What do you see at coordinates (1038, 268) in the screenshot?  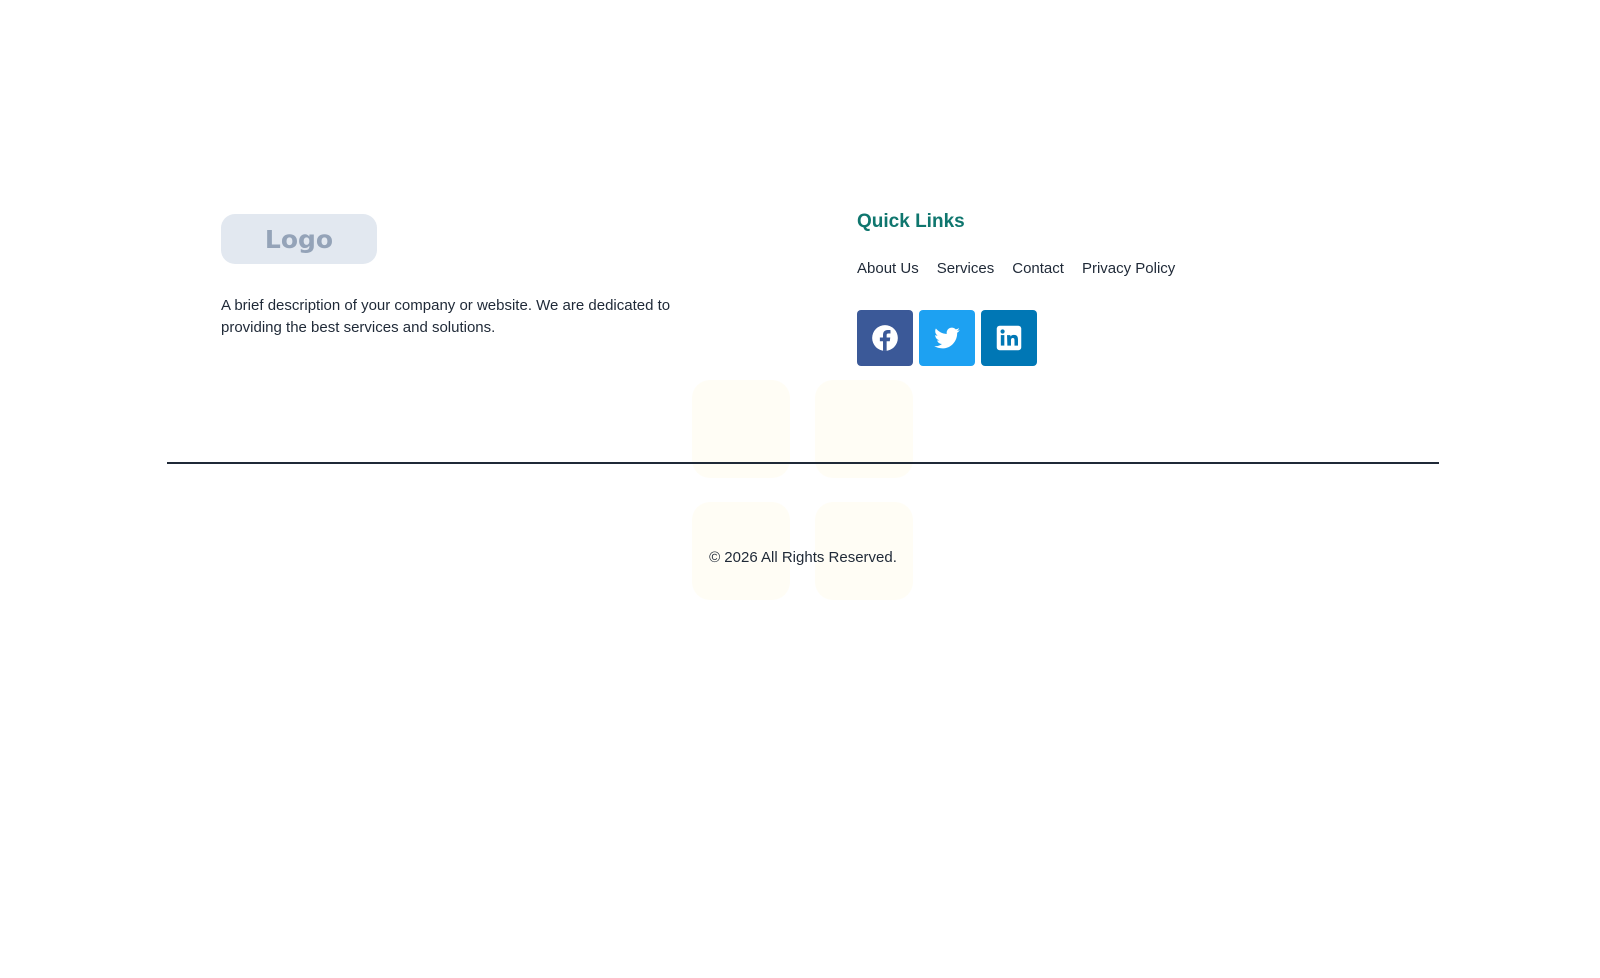 I see `link-contact: Contact` at bounding box center [1038, 268].